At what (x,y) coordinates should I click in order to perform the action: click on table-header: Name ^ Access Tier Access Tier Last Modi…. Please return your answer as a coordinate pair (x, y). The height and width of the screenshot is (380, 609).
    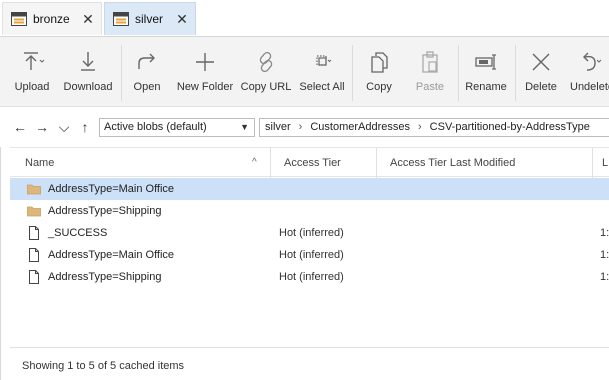
    Looking at the image, I should click on (309, 162).